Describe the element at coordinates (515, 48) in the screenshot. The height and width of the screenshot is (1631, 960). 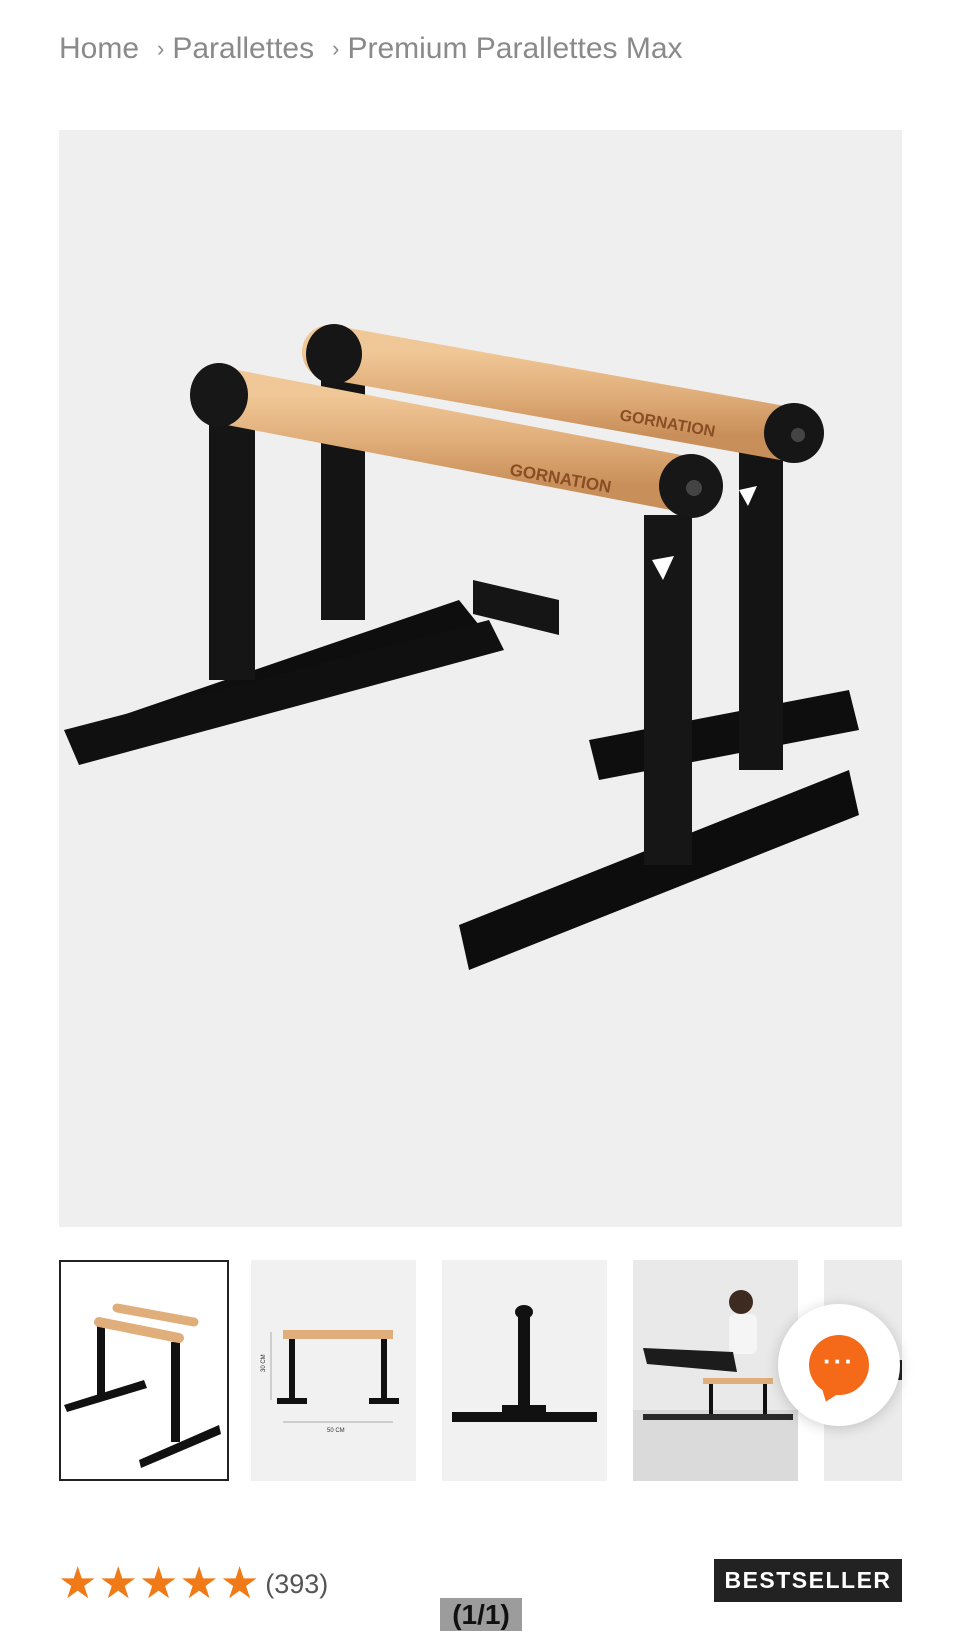
I see `breadcrumb-current-product: Premium Parallettes Max` at that location.